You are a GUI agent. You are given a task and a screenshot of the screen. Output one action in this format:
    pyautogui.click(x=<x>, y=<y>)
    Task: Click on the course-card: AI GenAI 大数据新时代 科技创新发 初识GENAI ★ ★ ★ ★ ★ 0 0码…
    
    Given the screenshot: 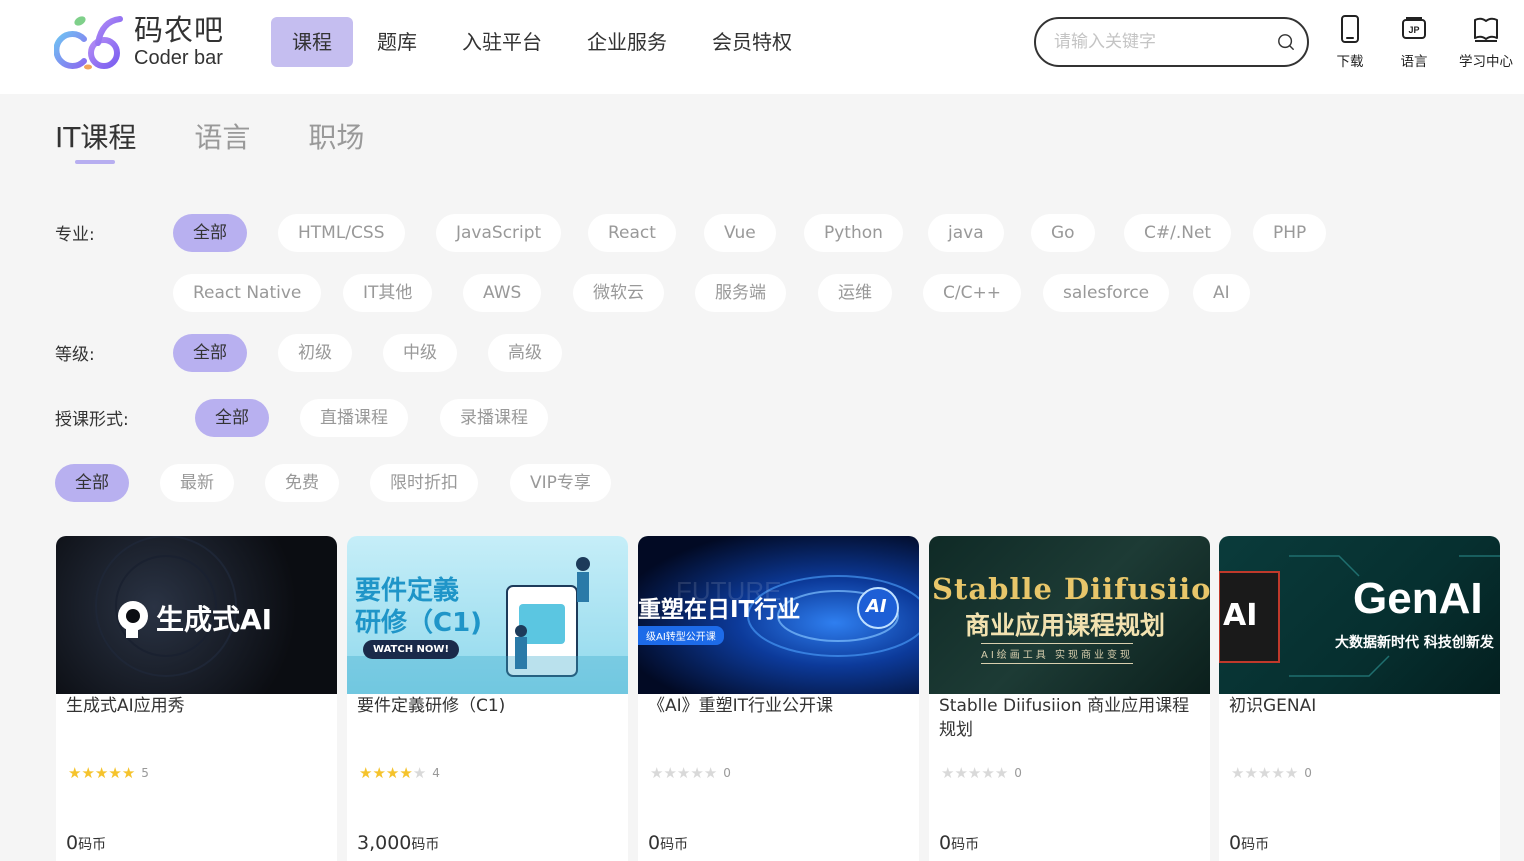 What is the action you would take?
    pyautogui.click(x=1359, y=698)
    